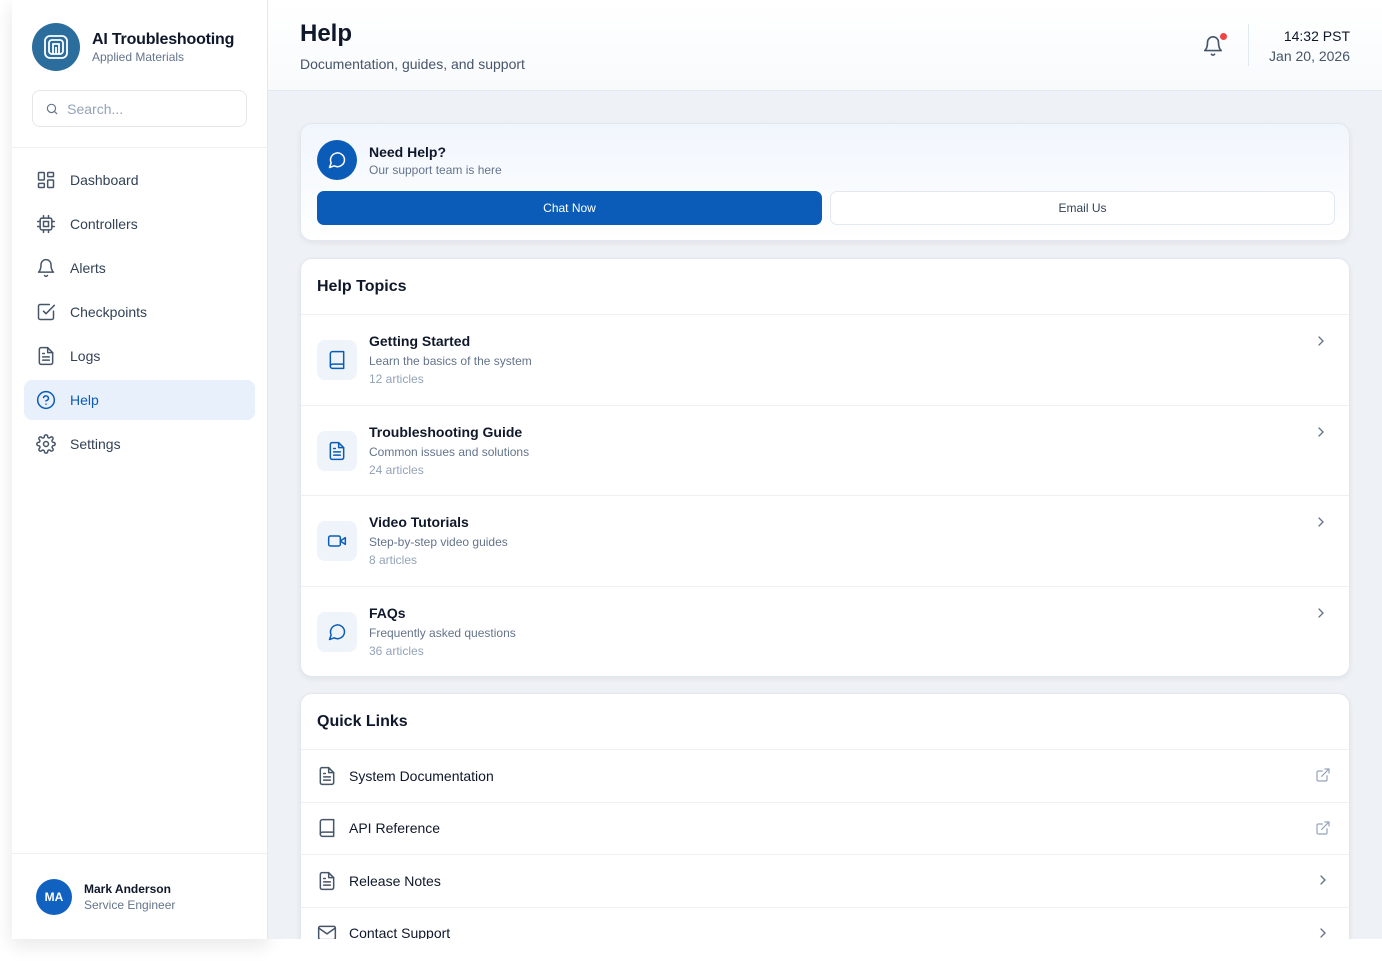 Image resolution: width=1382 pixels, height=961 pixels. I want to click on user-profile: MA Mark Anderson Service Engineer, so click(139, 896).